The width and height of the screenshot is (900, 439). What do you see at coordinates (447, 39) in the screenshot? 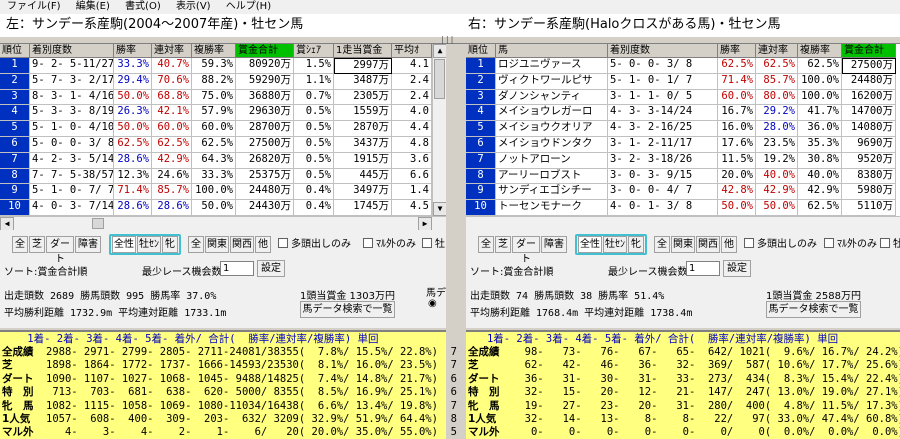
I see `splitter-grip-icon: |||` at bounding box center [447, 39].